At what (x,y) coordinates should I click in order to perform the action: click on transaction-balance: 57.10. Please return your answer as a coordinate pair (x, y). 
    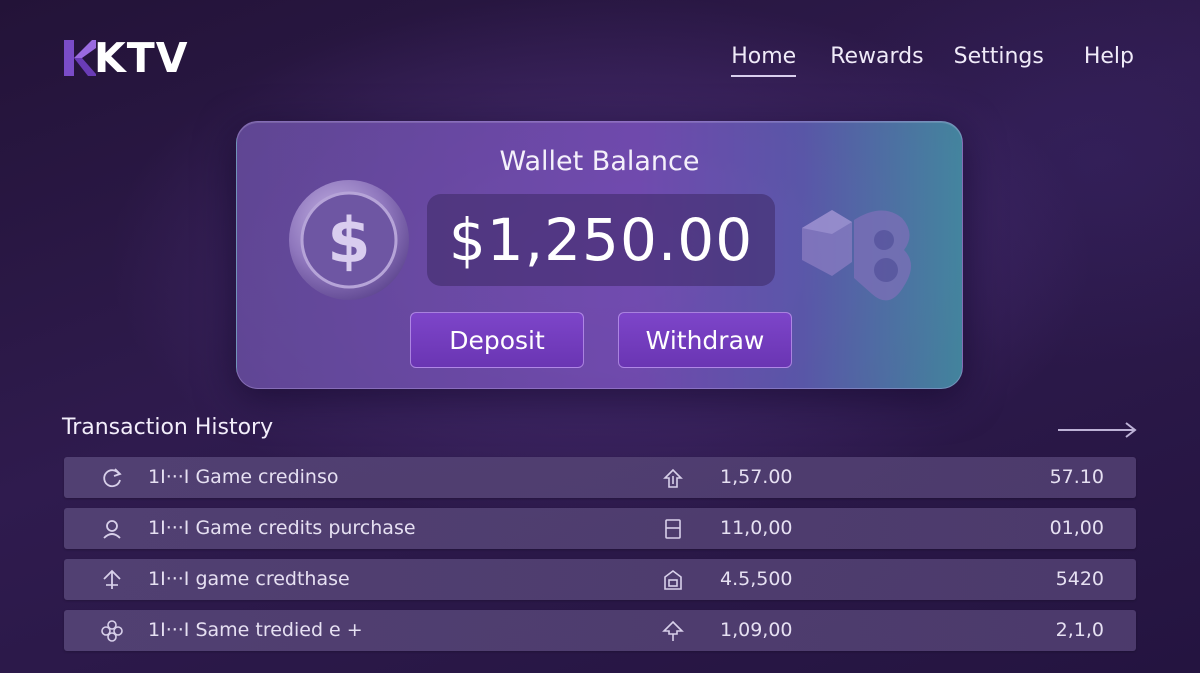
    Looking at the image, I should click on (1076, 477).